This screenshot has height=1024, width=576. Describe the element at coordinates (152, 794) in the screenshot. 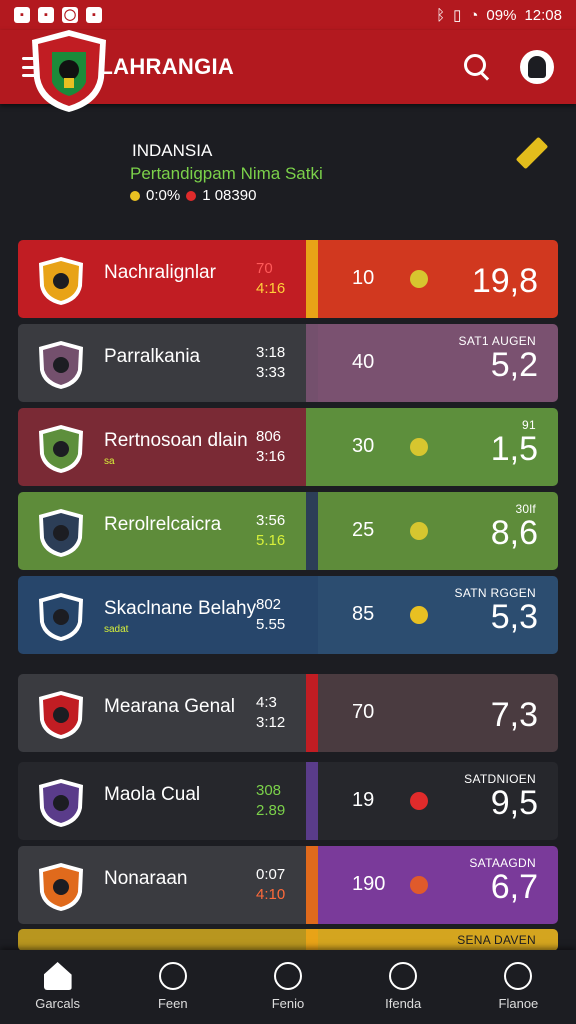

I see `team-name: Maola Cual` at that location.